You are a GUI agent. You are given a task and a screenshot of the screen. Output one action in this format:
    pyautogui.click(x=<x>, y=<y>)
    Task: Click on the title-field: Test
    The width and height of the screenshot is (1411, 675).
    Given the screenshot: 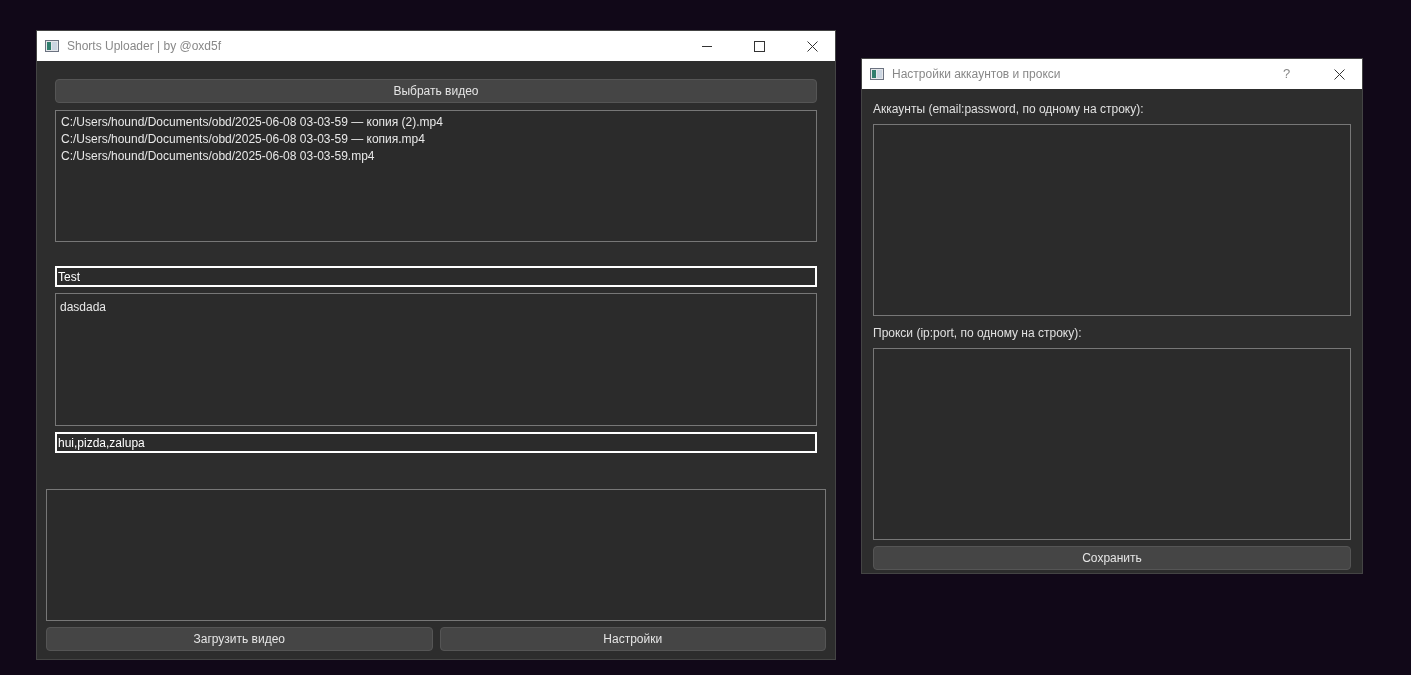 What is the action you would take?
    pyautogui.click(x=436, y=276)
    